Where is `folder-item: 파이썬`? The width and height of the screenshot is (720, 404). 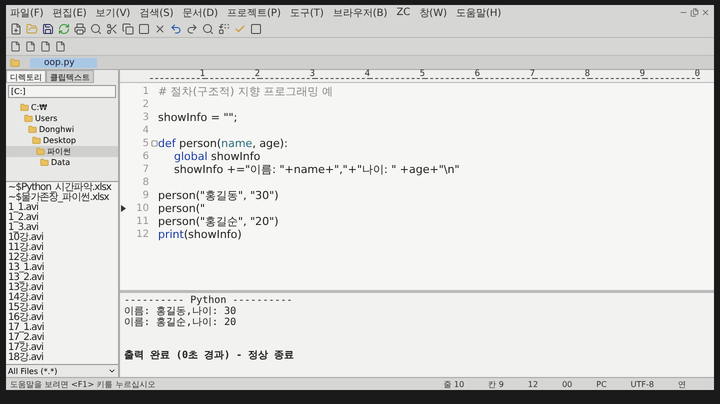 folder-item: 파이썬 is located at coordinates (62, 151).